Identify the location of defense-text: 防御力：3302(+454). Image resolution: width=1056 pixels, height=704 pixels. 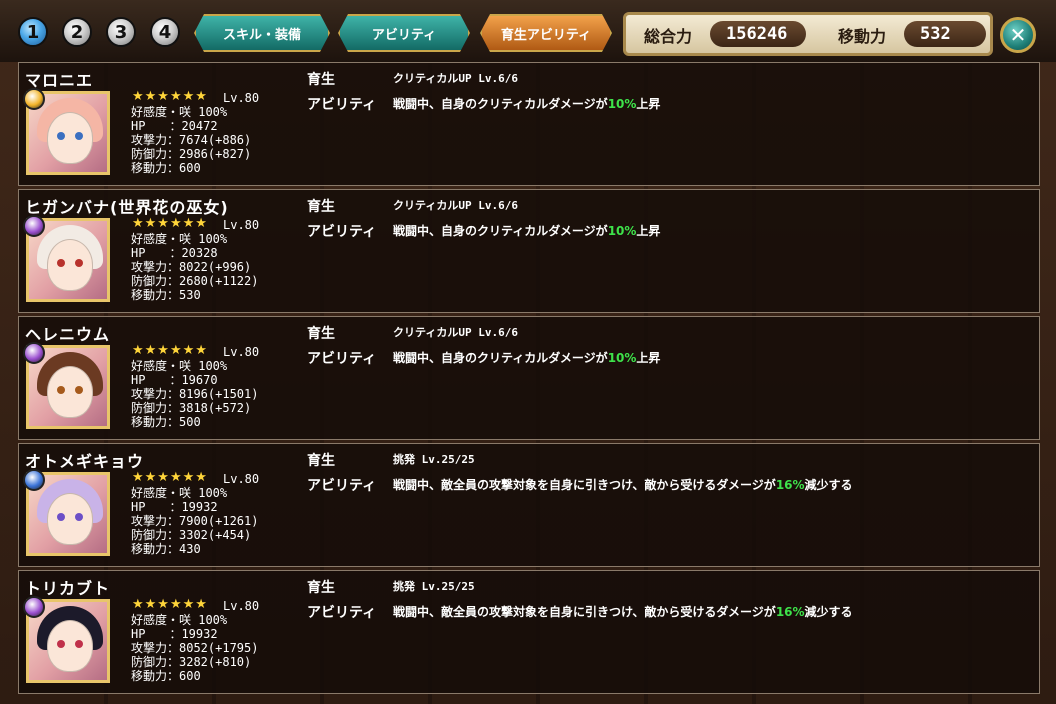
(191, 535).